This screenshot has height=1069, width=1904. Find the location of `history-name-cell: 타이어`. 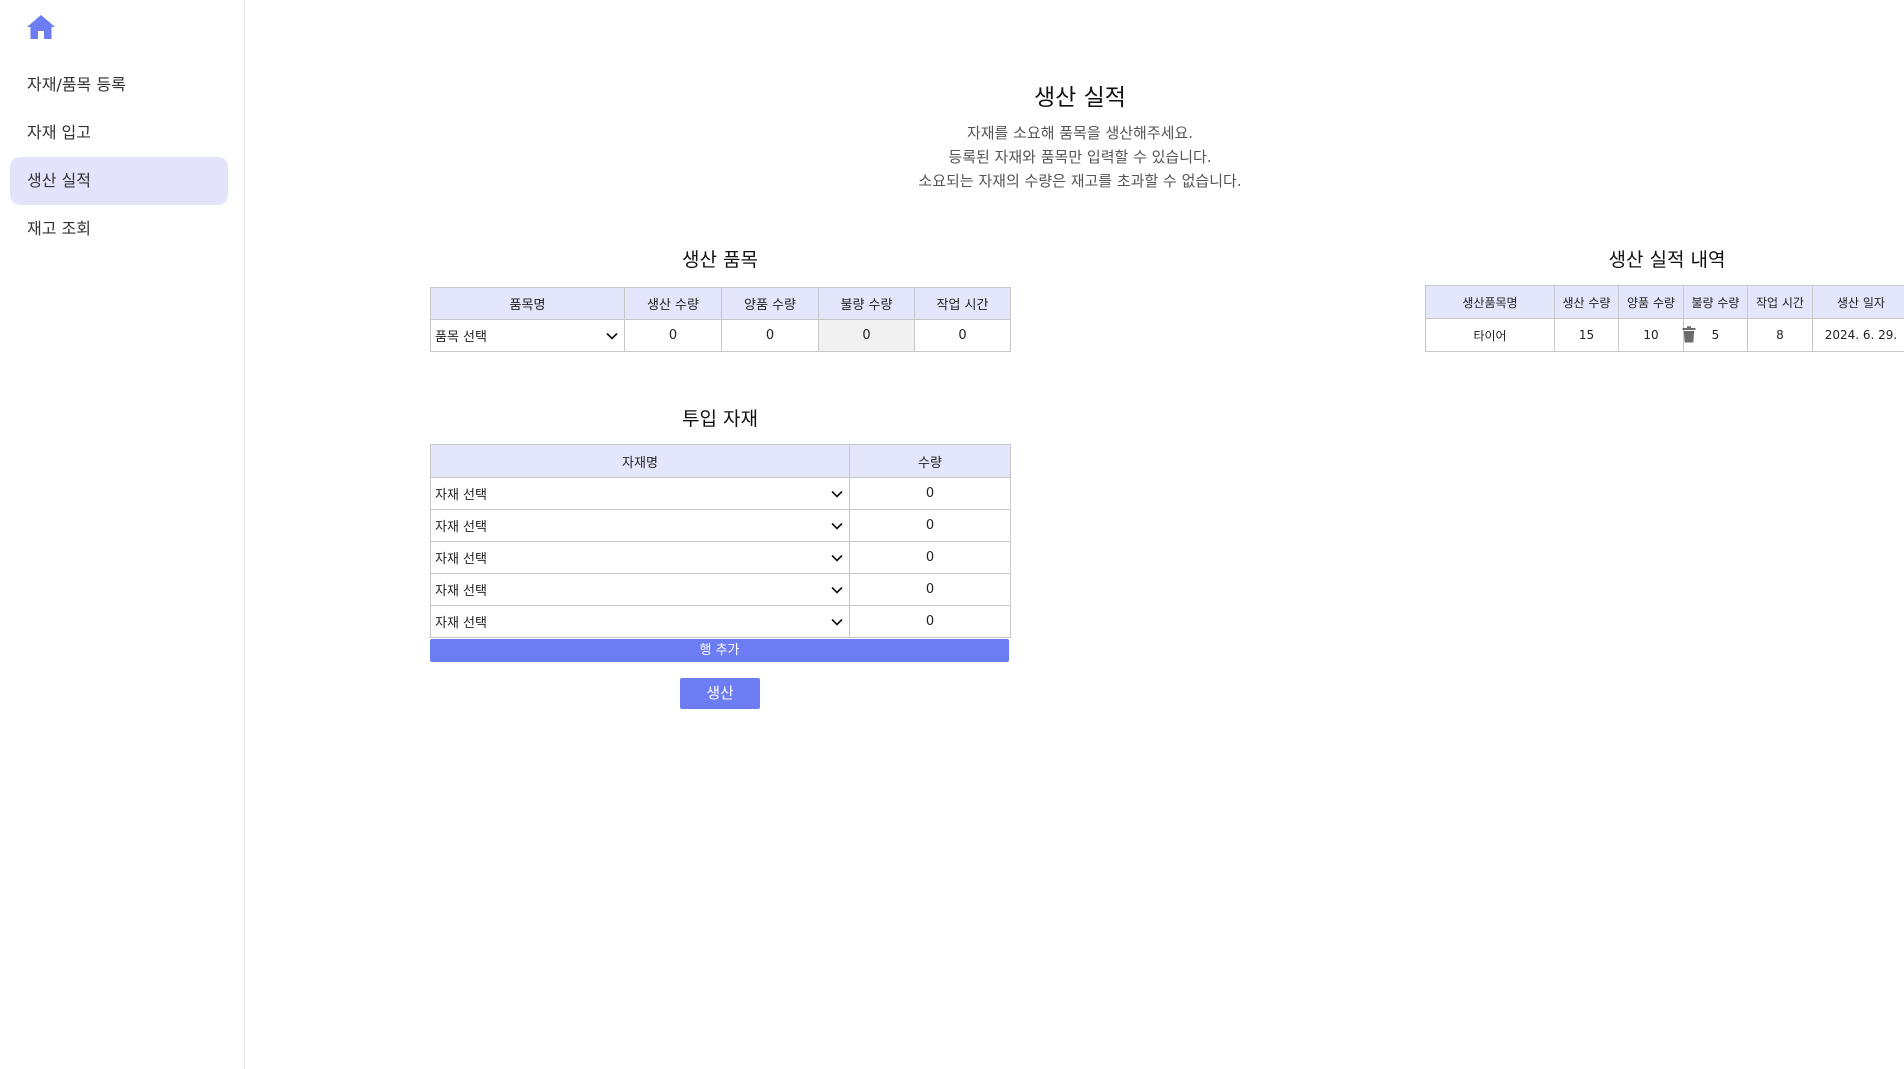

history-name-cell: 타이어 is located at coordinates (1490, 335).